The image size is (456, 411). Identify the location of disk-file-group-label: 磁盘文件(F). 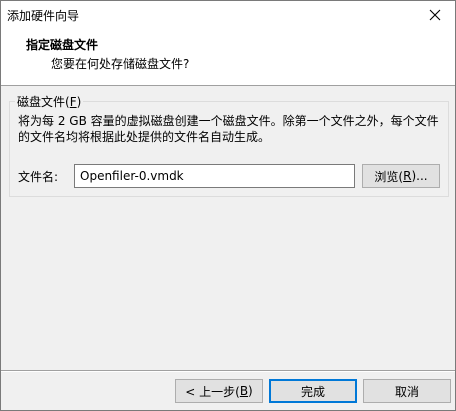
(49, 101).